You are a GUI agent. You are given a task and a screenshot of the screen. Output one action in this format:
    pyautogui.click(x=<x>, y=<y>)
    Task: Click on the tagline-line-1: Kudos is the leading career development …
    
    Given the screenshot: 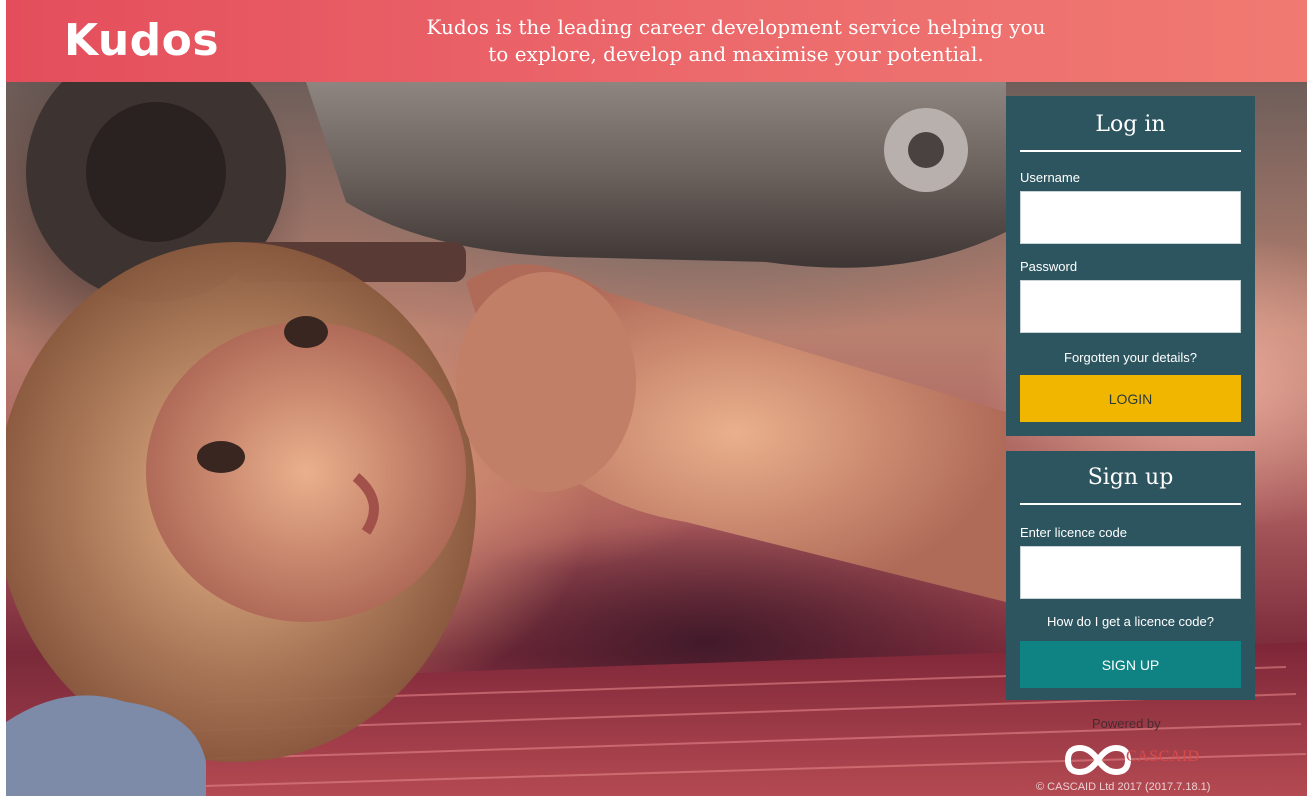 What is the action you would take?
    pyautogui.click(x=736, y=27)
    